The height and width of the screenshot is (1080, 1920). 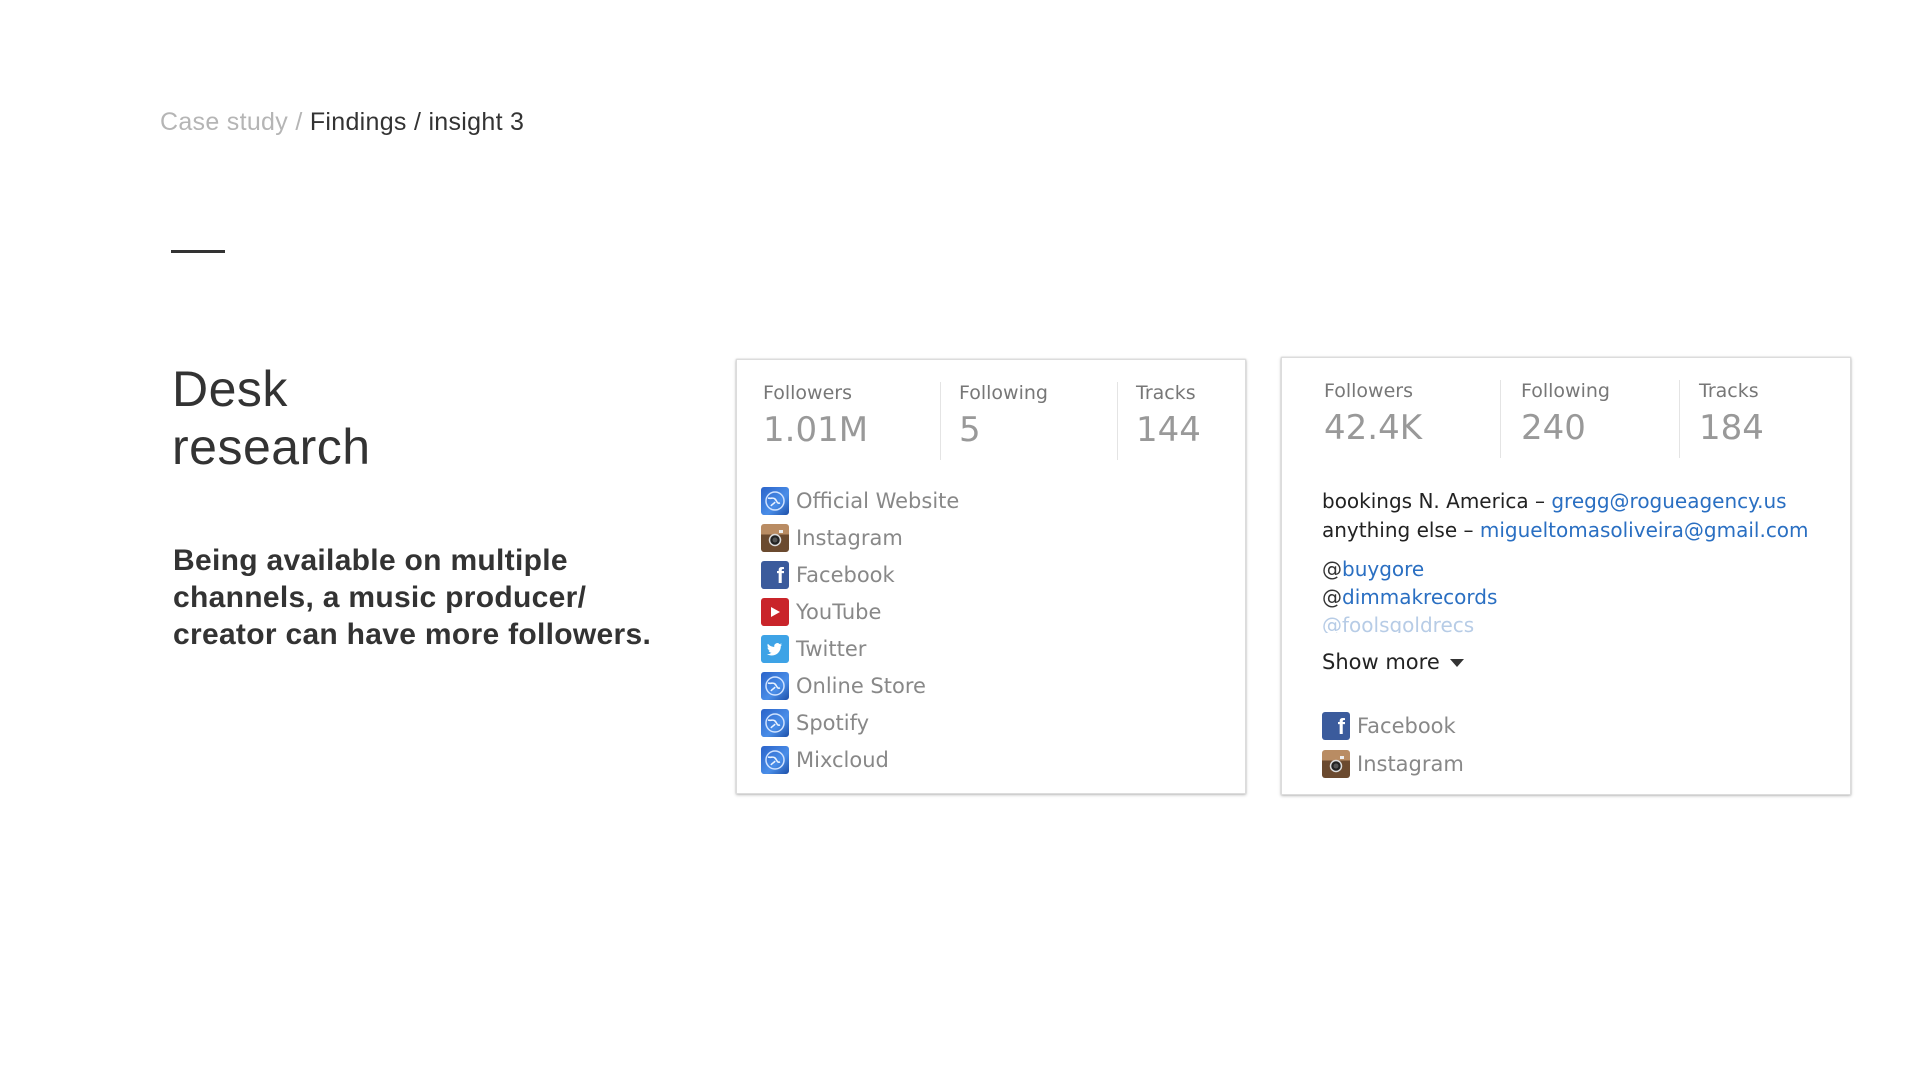 I want to click on page-title: Desk research, so click(x=382, y=418).